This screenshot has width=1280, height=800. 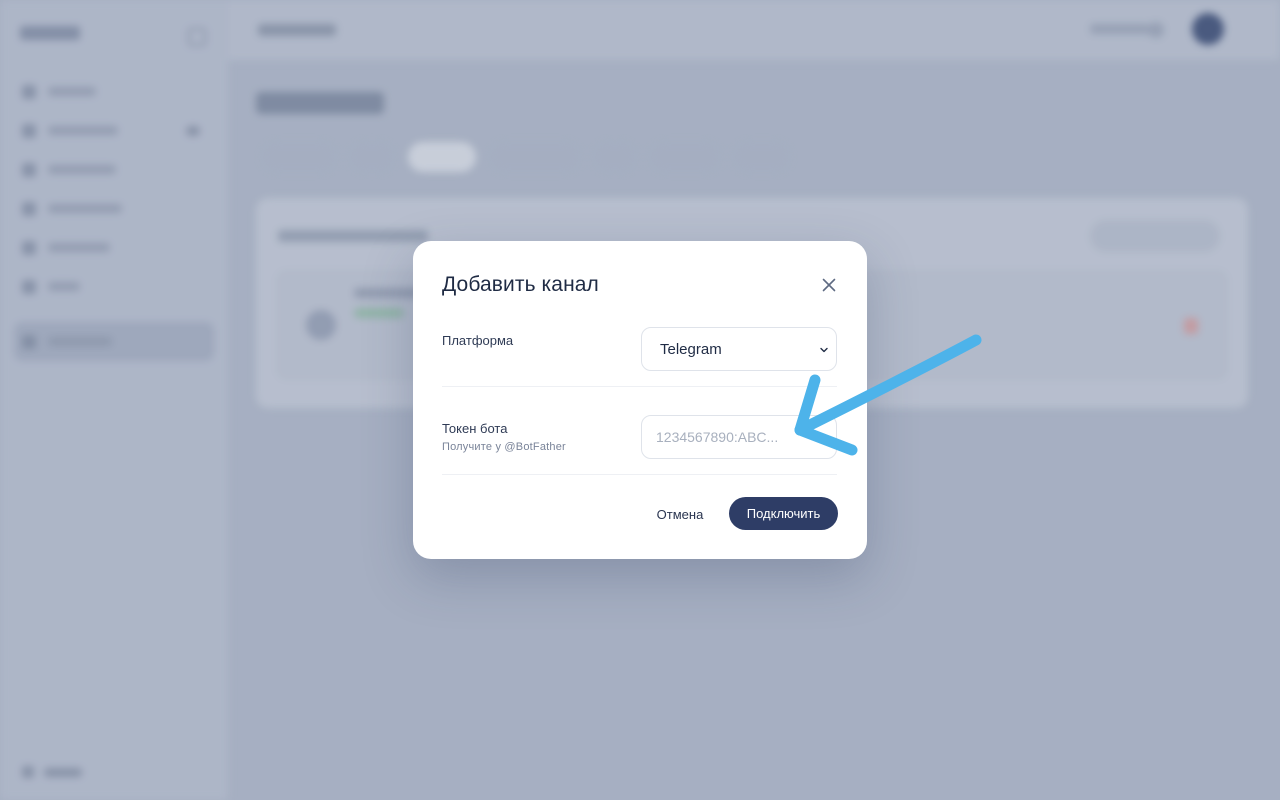 What do you see at coordinates (739, 437) in the screenshot?
I see `token-input` at bounding box center [739, 437].